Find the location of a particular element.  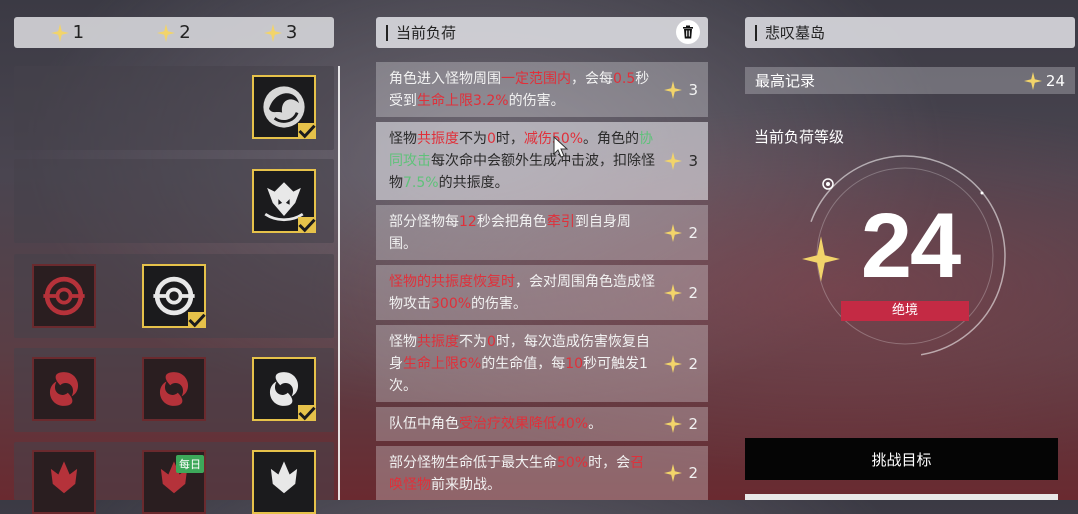

tier-label: 2 is located at coordinates (185, 32).